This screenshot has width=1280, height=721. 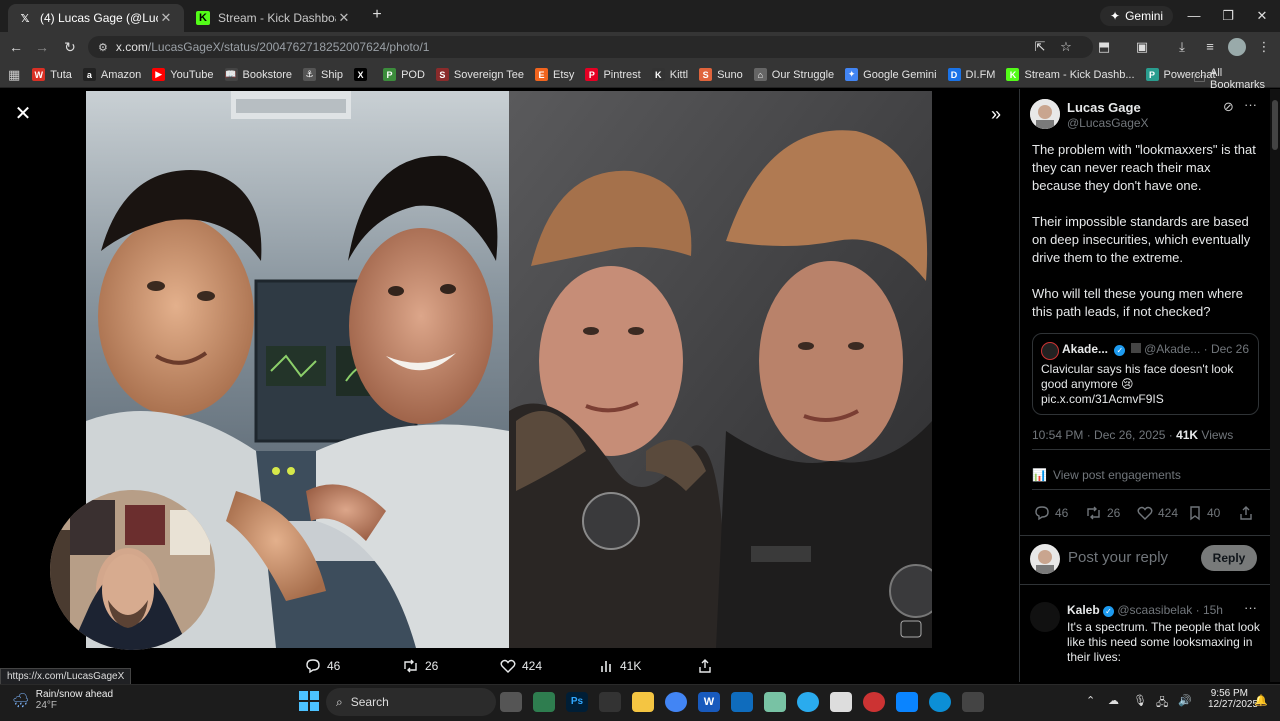 What do you see at coordinates (793, 74) in the screenshot?
I see `bookmark-item: ⌂ Our Struggle` at bounding box center [793, 74].